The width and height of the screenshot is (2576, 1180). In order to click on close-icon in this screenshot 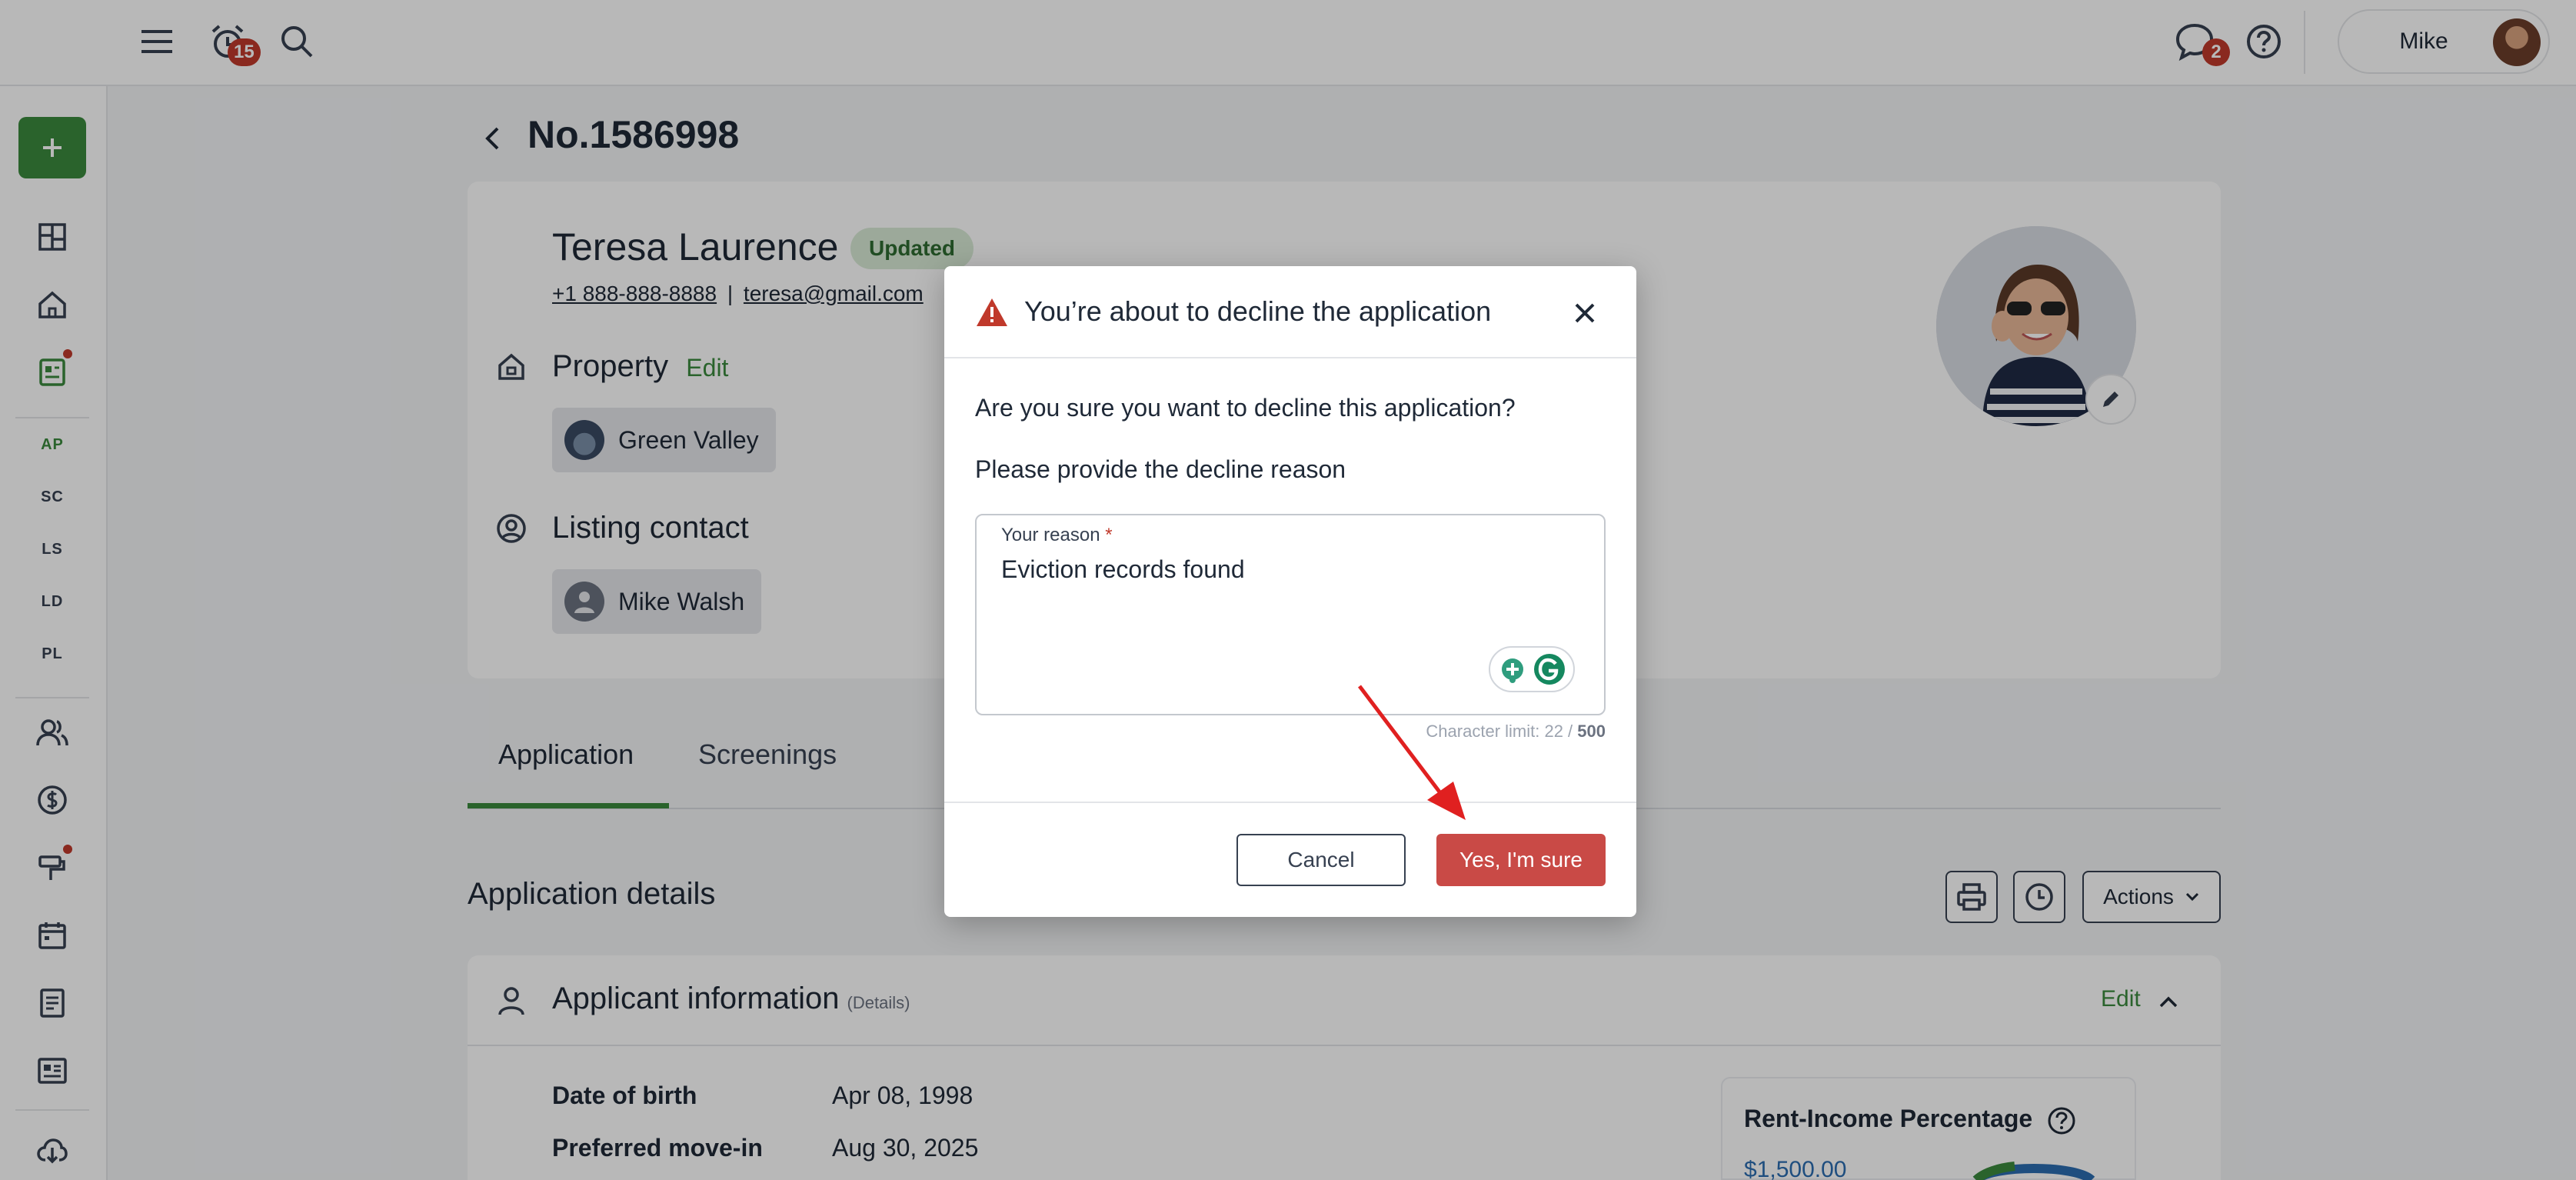, I will do `click(1585, 313)`.